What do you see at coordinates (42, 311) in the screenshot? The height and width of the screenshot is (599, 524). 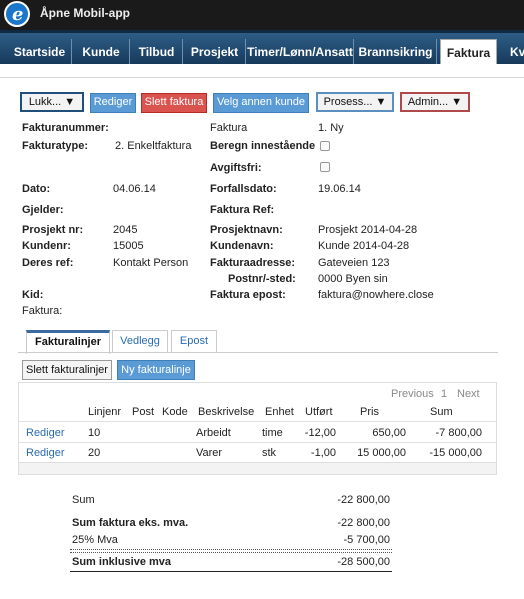 I see `faktura-plain-label: Faktura:` at bounding box center [42, 311].